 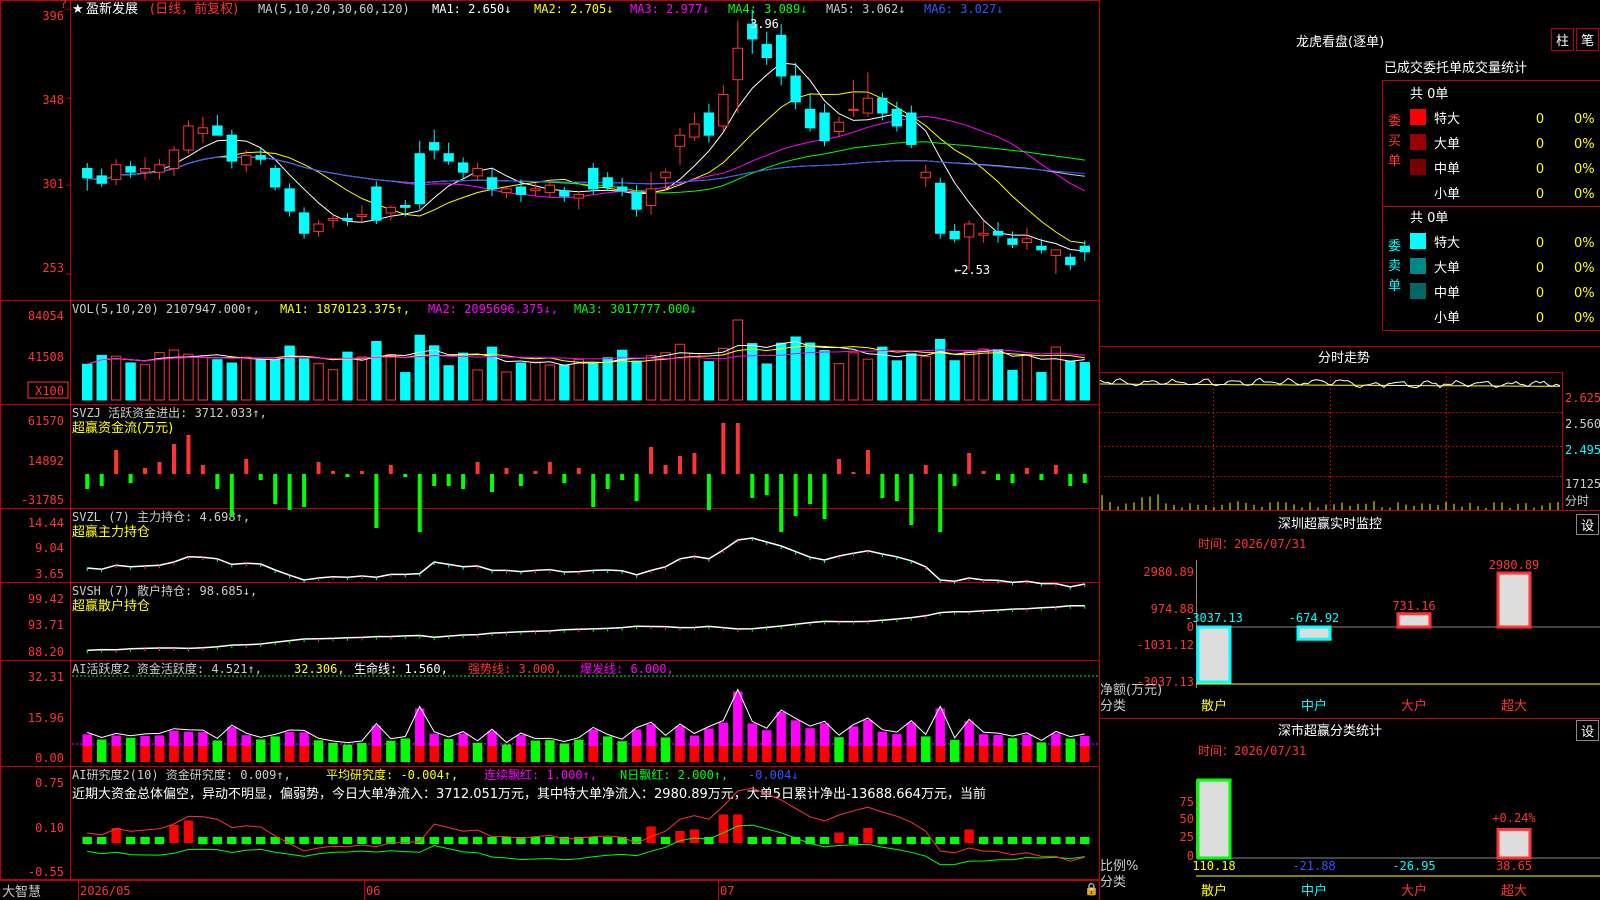 I want to click on order-name: 小单, so click(x=1447, y=318).